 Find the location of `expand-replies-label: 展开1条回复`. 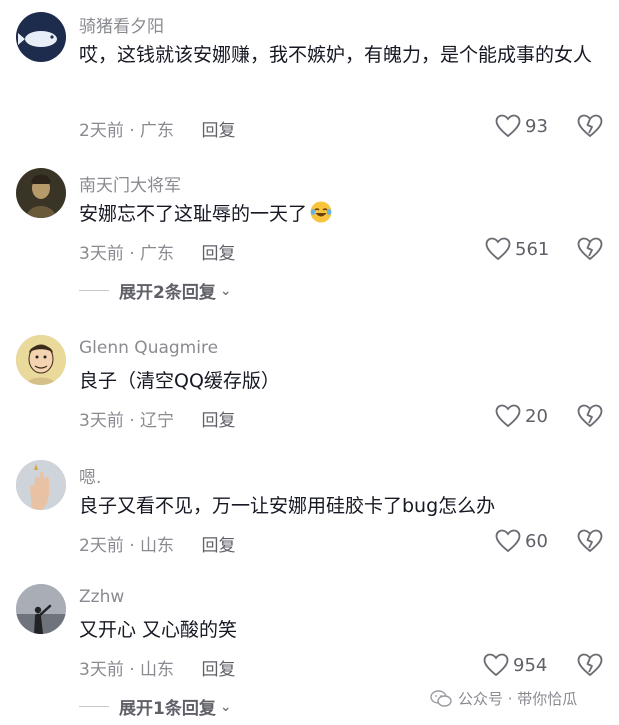

expand-replies-label: 展开1条回复 is located at coordinates (167, 709).